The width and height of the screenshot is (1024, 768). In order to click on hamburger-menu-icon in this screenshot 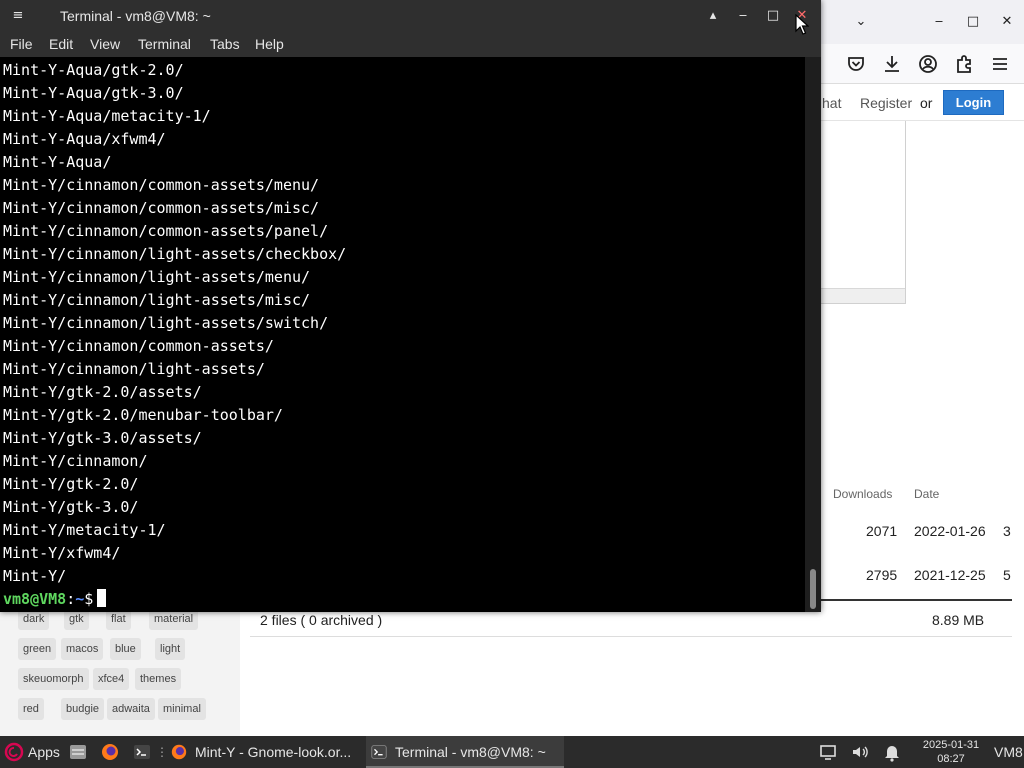, I will do `click(1000, 64)`.